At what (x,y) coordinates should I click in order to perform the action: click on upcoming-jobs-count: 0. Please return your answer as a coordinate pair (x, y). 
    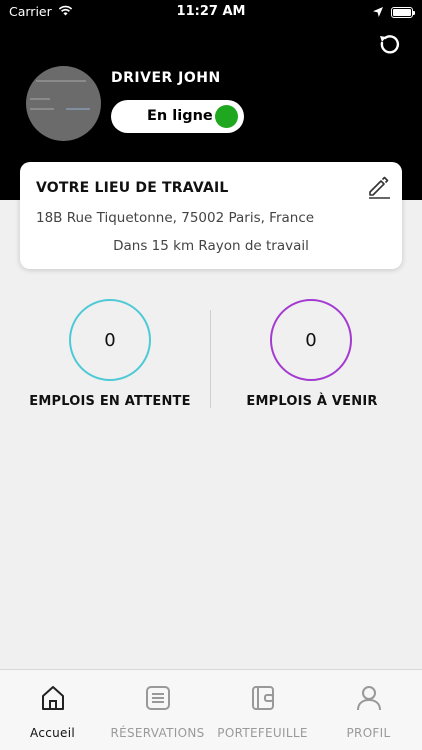
    Looking at the image, I should click on (311, 340).